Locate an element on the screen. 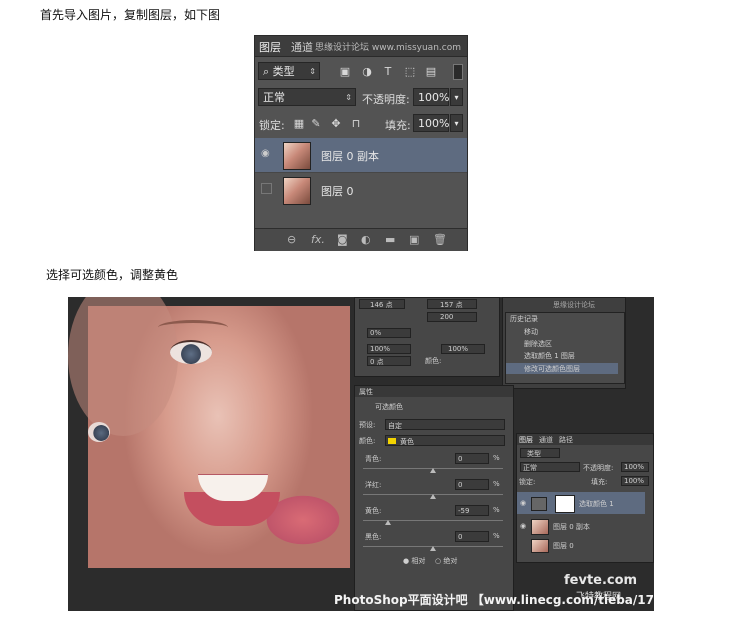  fill-dropdown-button: ▾ is located at coordinates (456, 123).